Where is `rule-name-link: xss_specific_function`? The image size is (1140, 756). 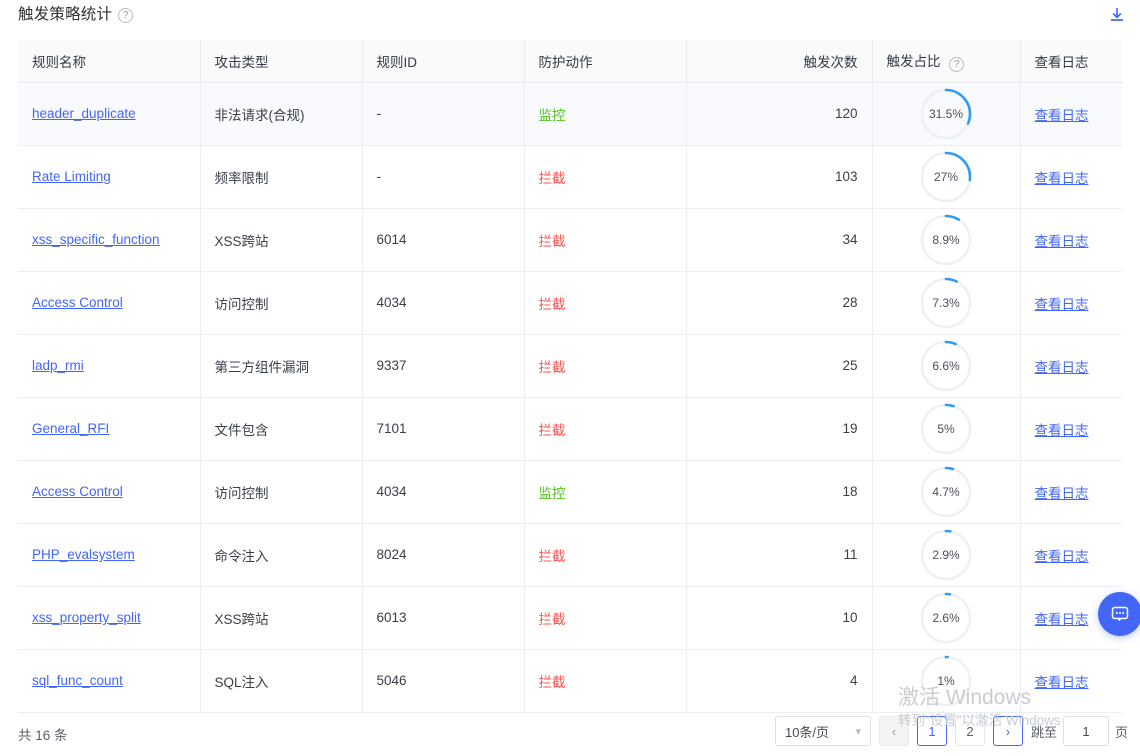
rule-name-link: xss_specific_function is located at coordinates (96, 239).